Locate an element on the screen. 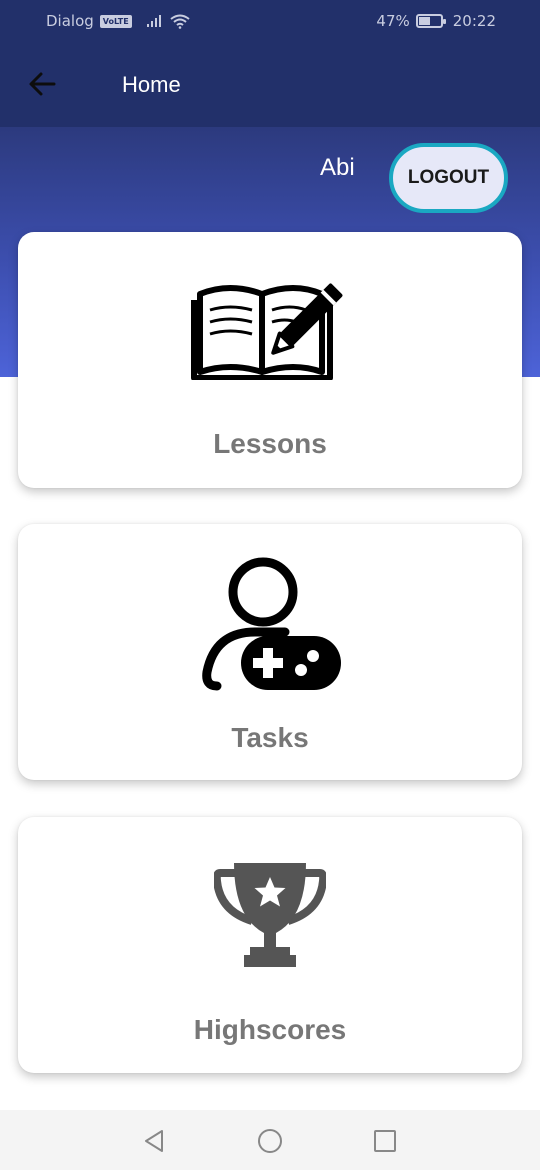  system-nav-bar is located at coordinates (270, 1140).